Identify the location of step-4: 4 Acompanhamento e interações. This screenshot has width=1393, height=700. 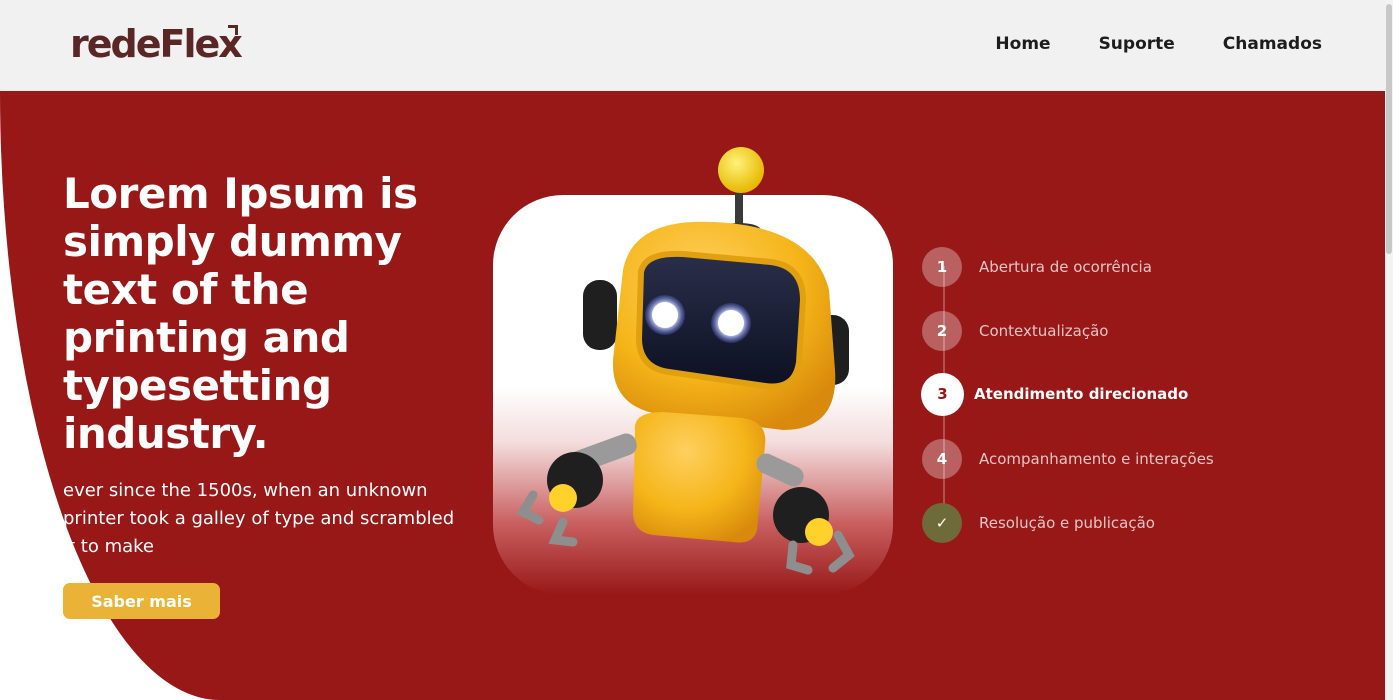
(1068, 459).